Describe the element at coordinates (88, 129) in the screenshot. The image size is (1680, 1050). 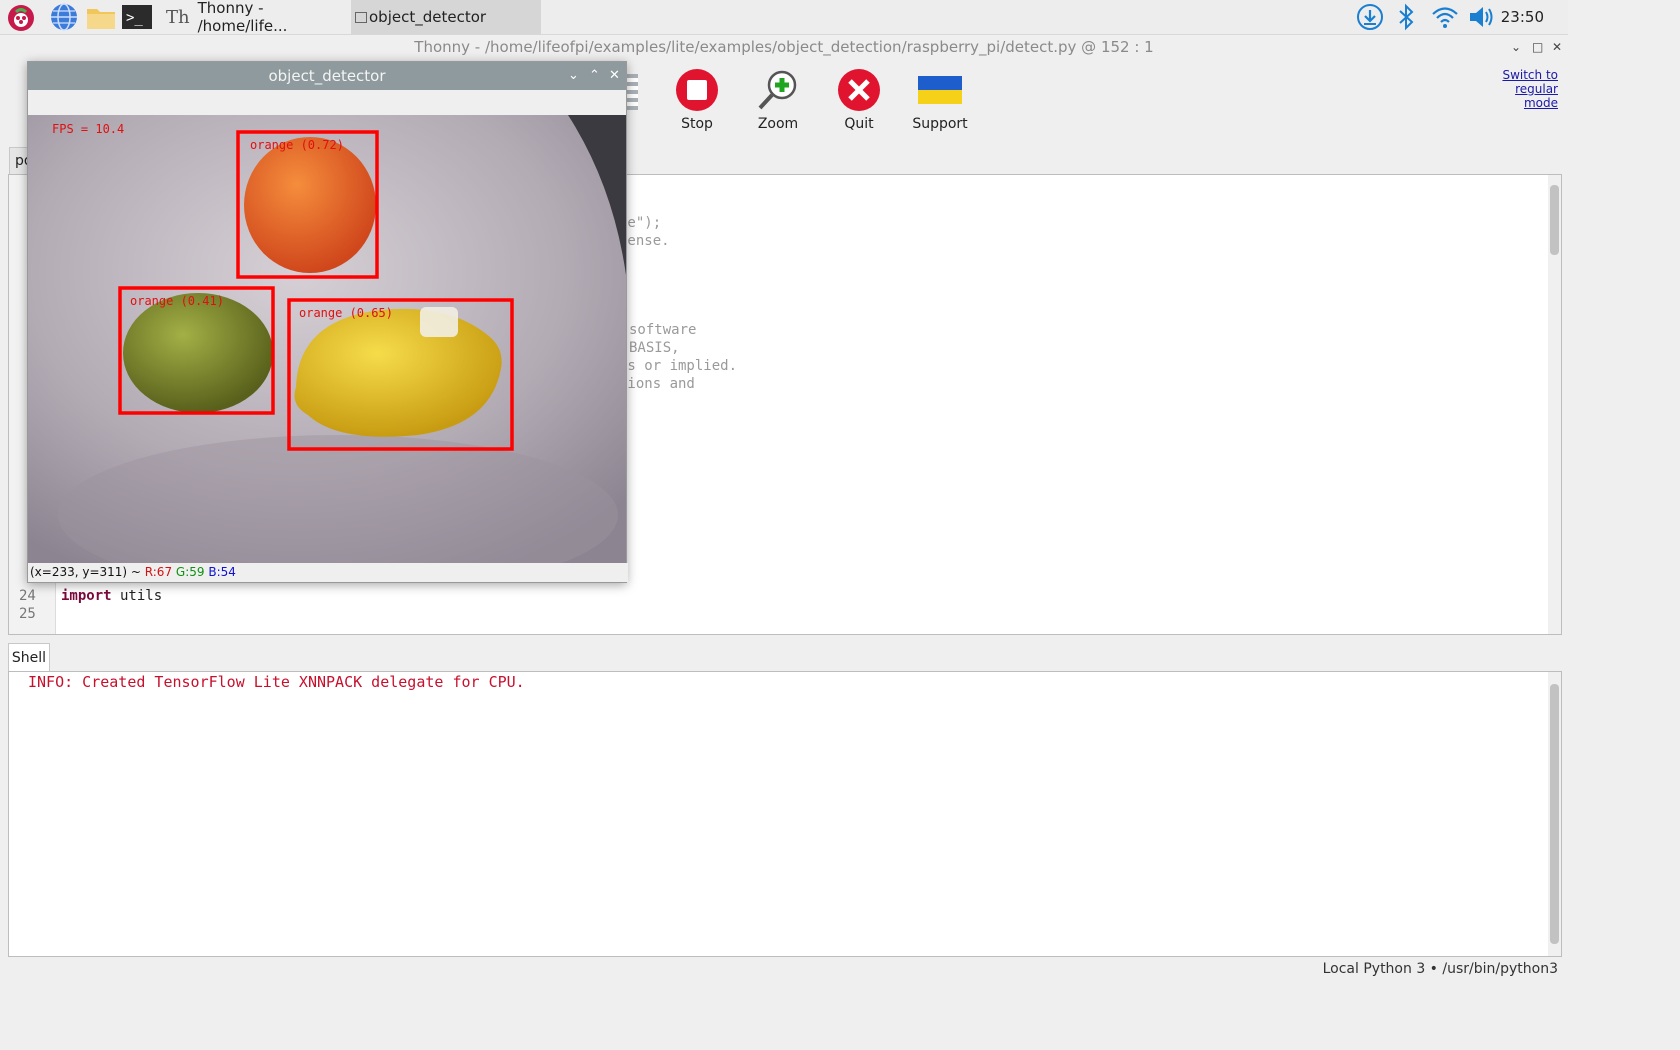
I see `fps-label: FPS = 10.4` at that location.